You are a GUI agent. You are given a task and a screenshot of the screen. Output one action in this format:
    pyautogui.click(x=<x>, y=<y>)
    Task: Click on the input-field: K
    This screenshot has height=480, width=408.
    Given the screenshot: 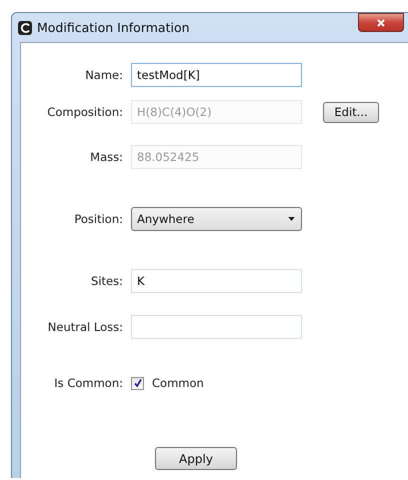 What is the action you would take?
    pyautogui.click(x=216, y=281)
    